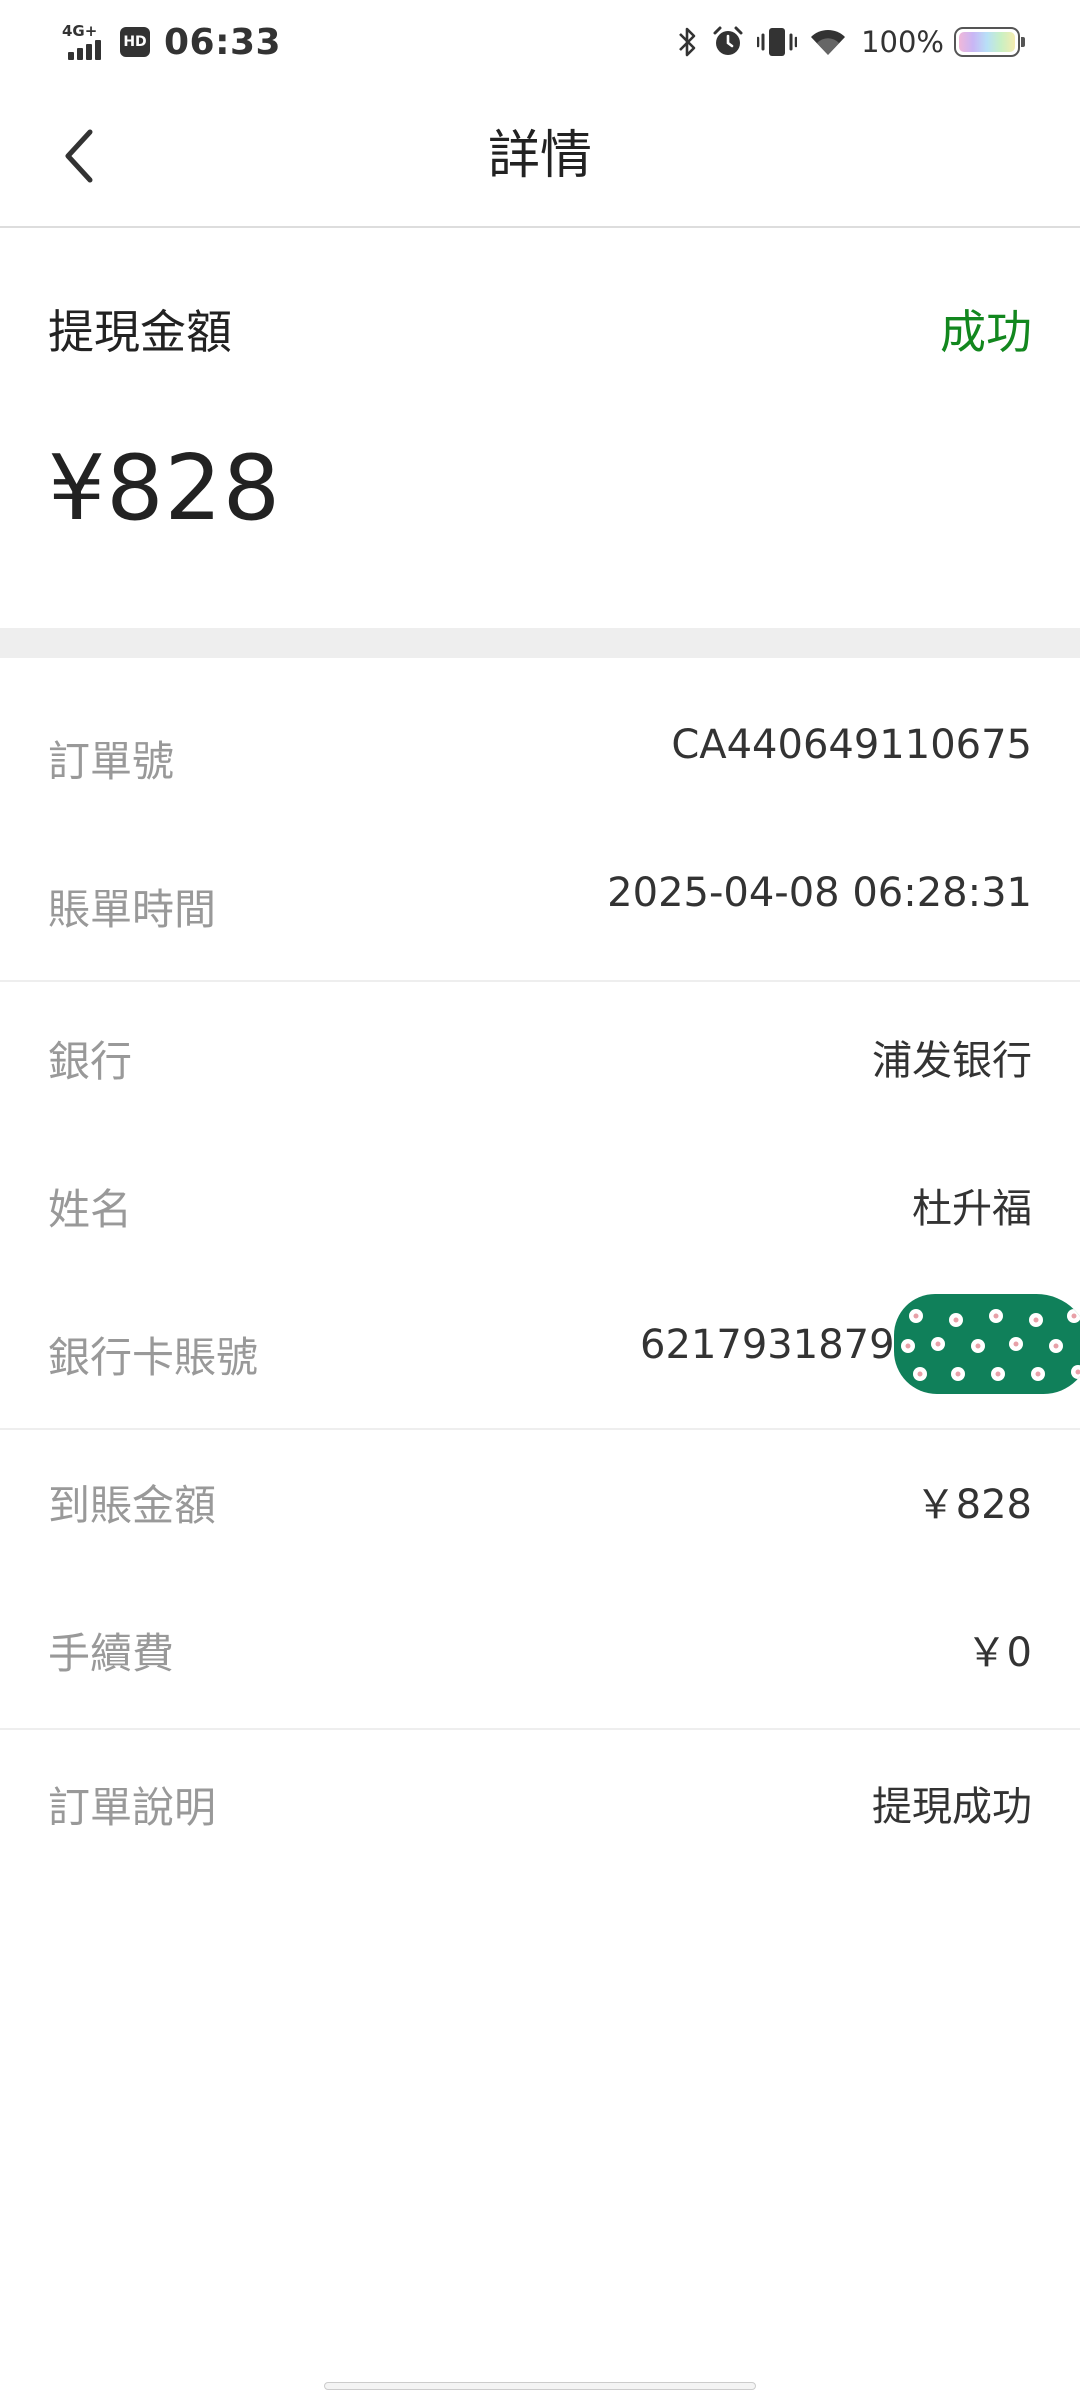 The image size is (1080, 2400). I want to click on battery-percent: 100%, so click(902, 42).